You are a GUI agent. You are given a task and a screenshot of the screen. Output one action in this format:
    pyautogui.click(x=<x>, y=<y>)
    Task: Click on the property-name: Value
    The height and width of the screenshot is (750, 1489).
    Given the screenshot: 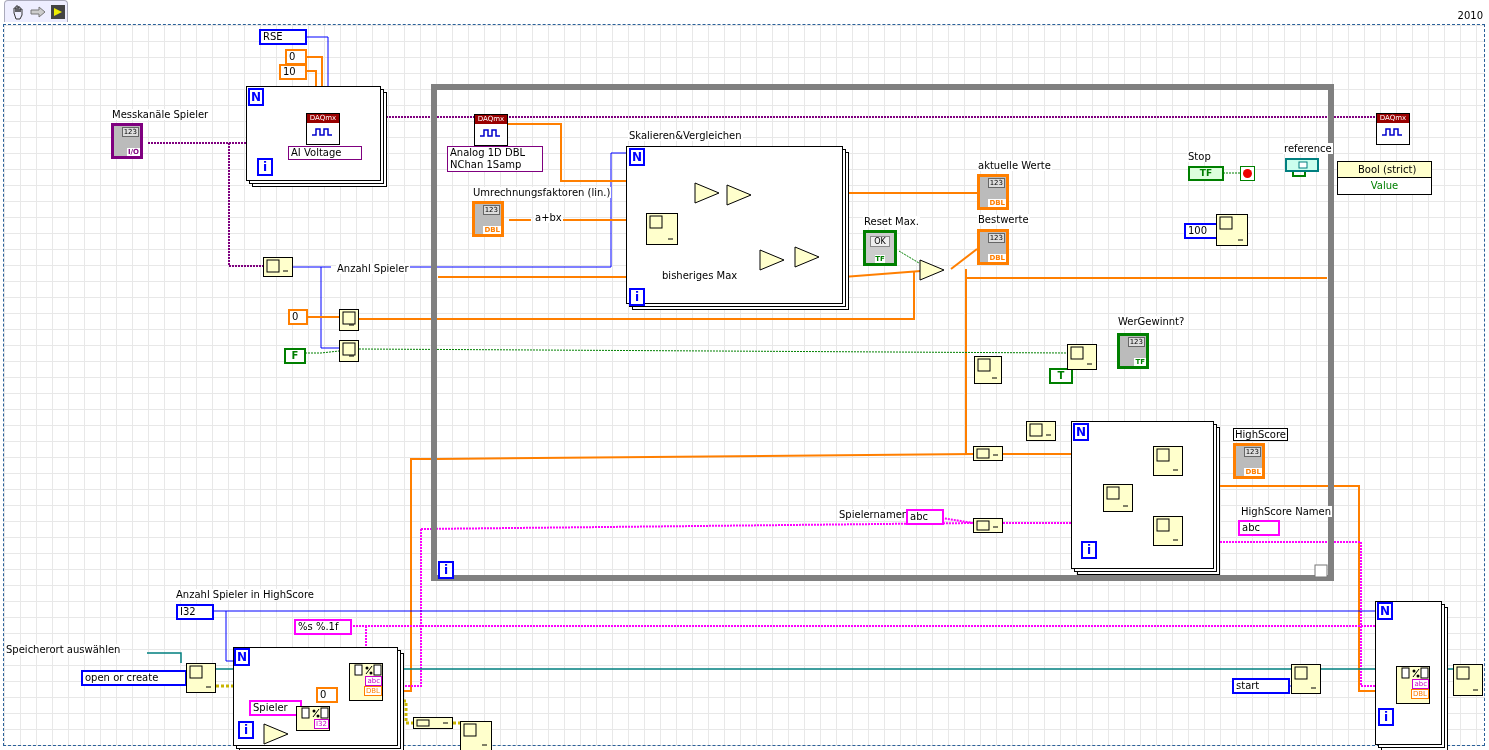 What is the action you would take?
    pyautogui.click(x=1384, y=186)
    